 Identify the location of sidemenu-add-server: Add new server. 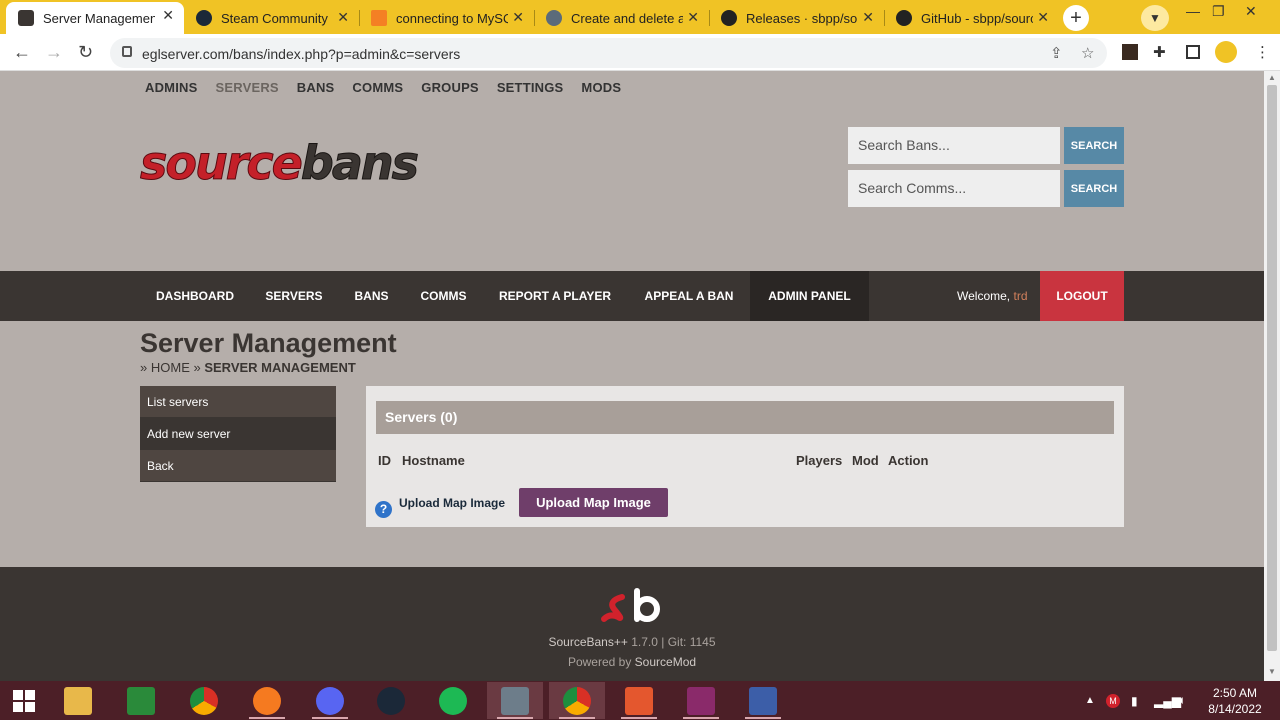
(238, 434).